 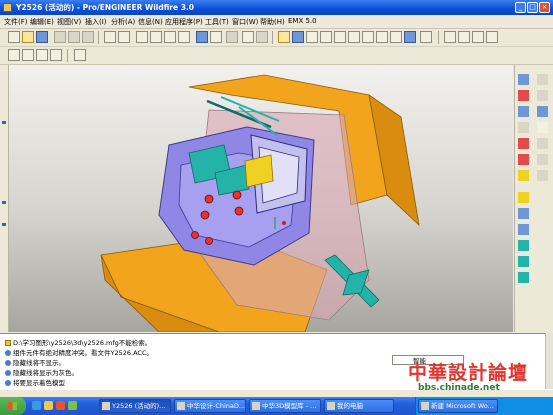 What do you see at coordinates (542, 79) in the screenshot?
I see `datum-axis-tool-icon` at bounding box center [542, 79].